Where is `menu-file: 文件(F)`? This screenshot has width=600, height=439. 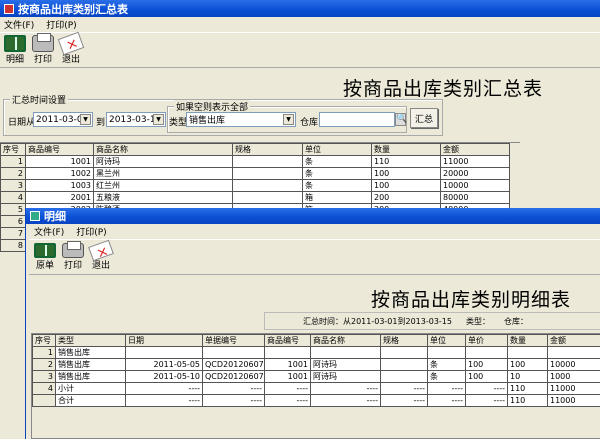 menu-file: 文件(F) is located at coordinates (19, 24).